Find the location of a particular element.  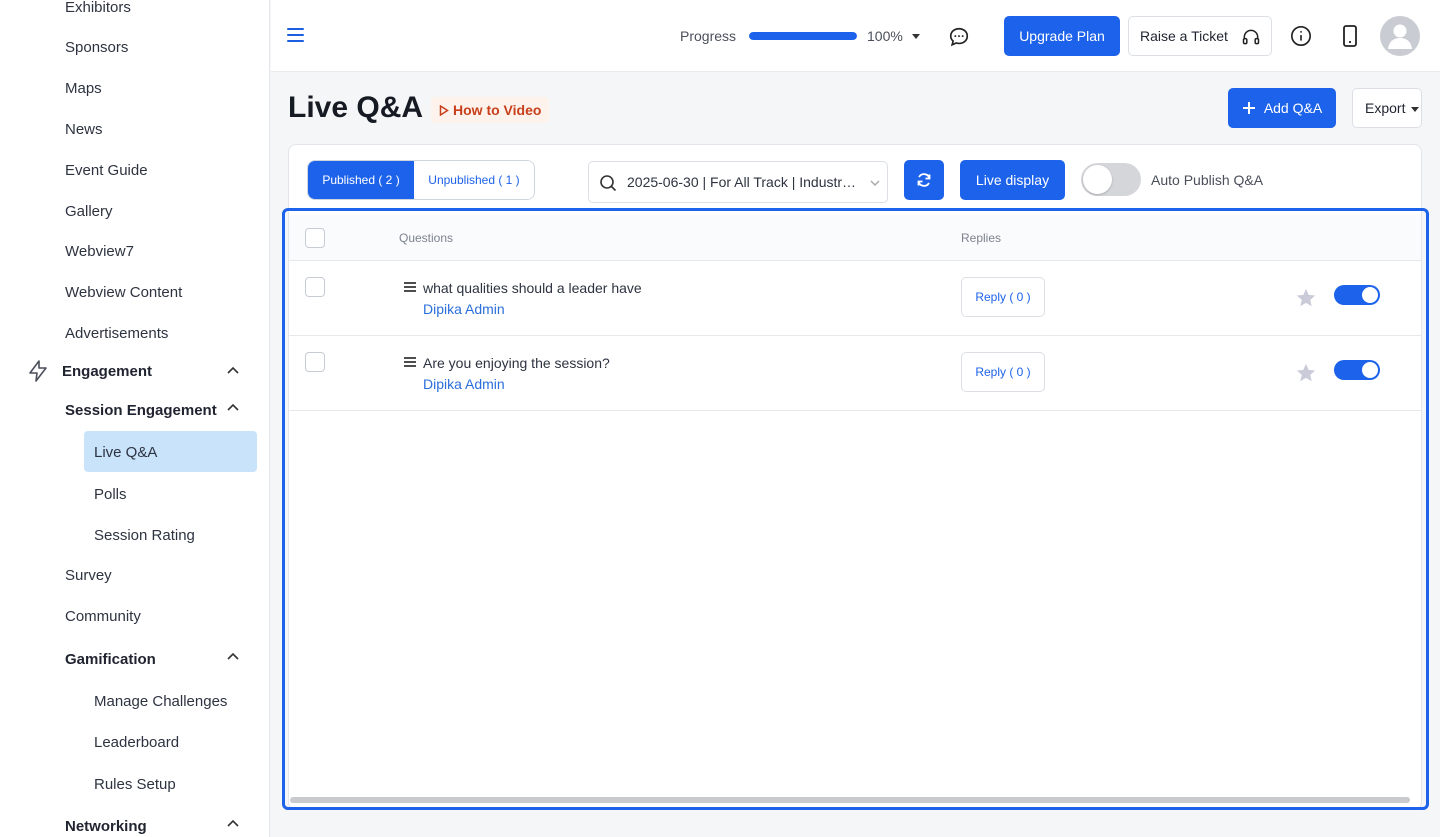

play-icon is located at coordinates (444, 110).